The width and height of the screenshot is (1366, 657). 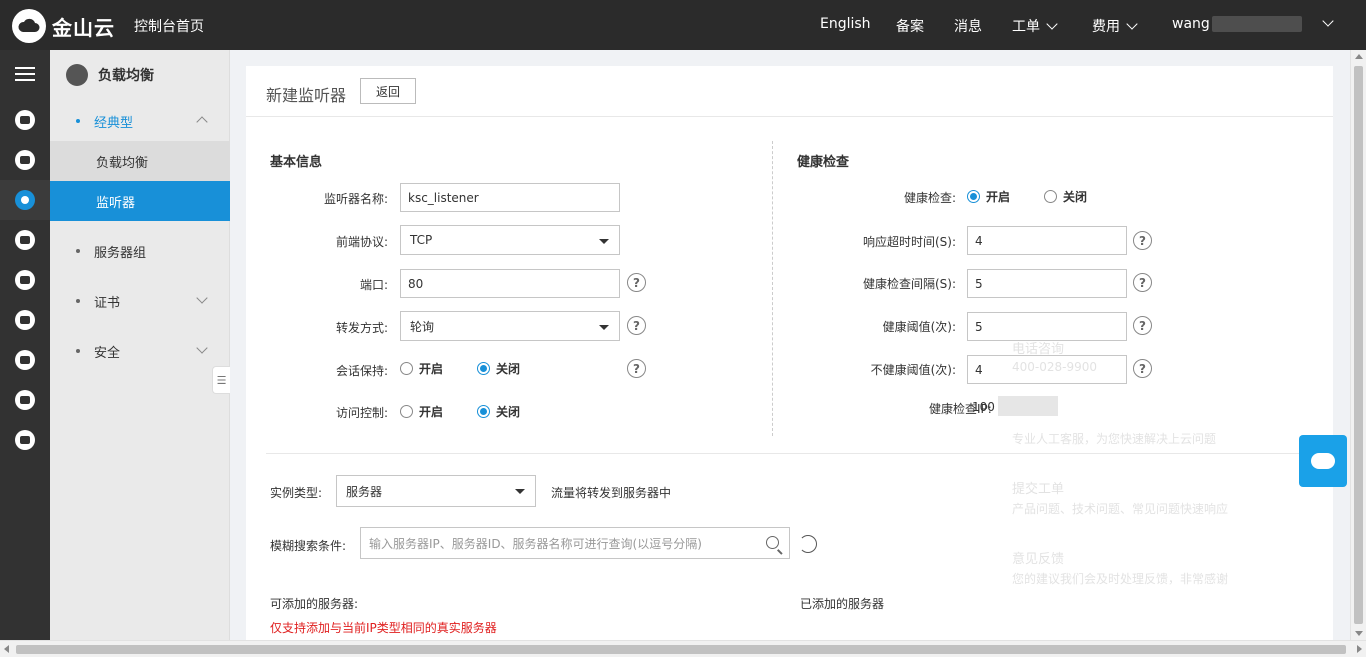 What do you see at coordinates (25, 320) in the screenshot?
I see `product-storage` at bounding box center [25, 320].